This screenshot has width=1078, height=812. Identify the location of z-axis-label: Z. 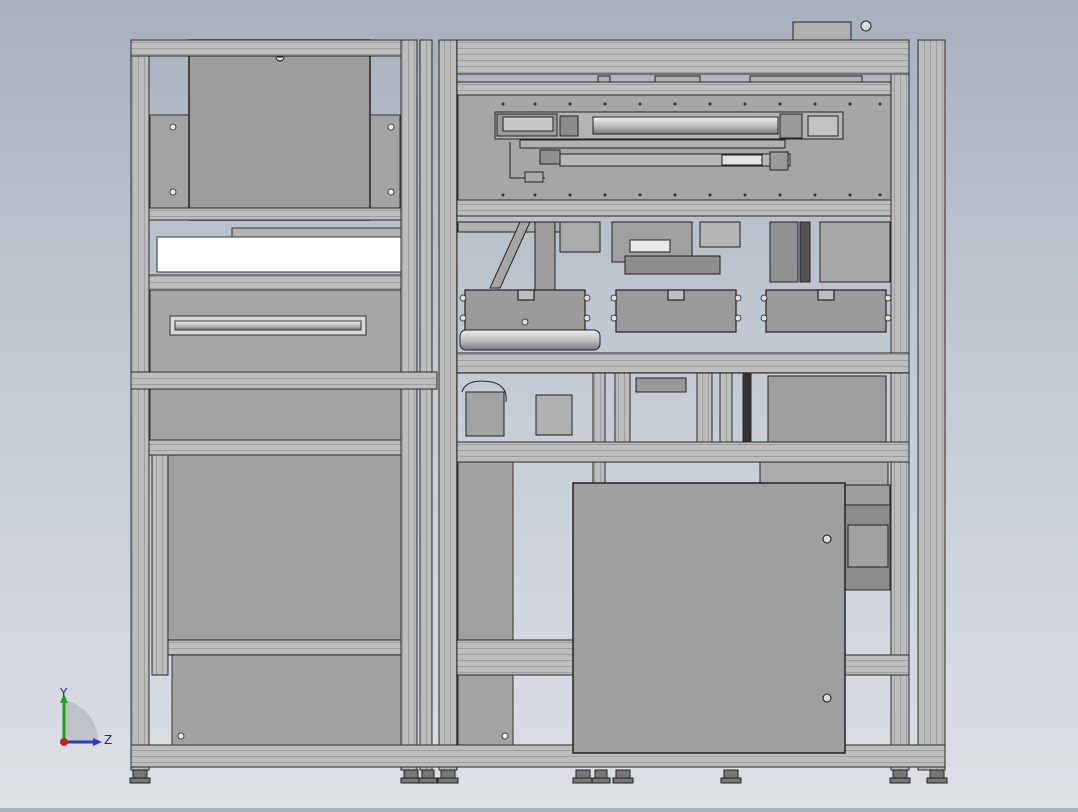
(108, 740).